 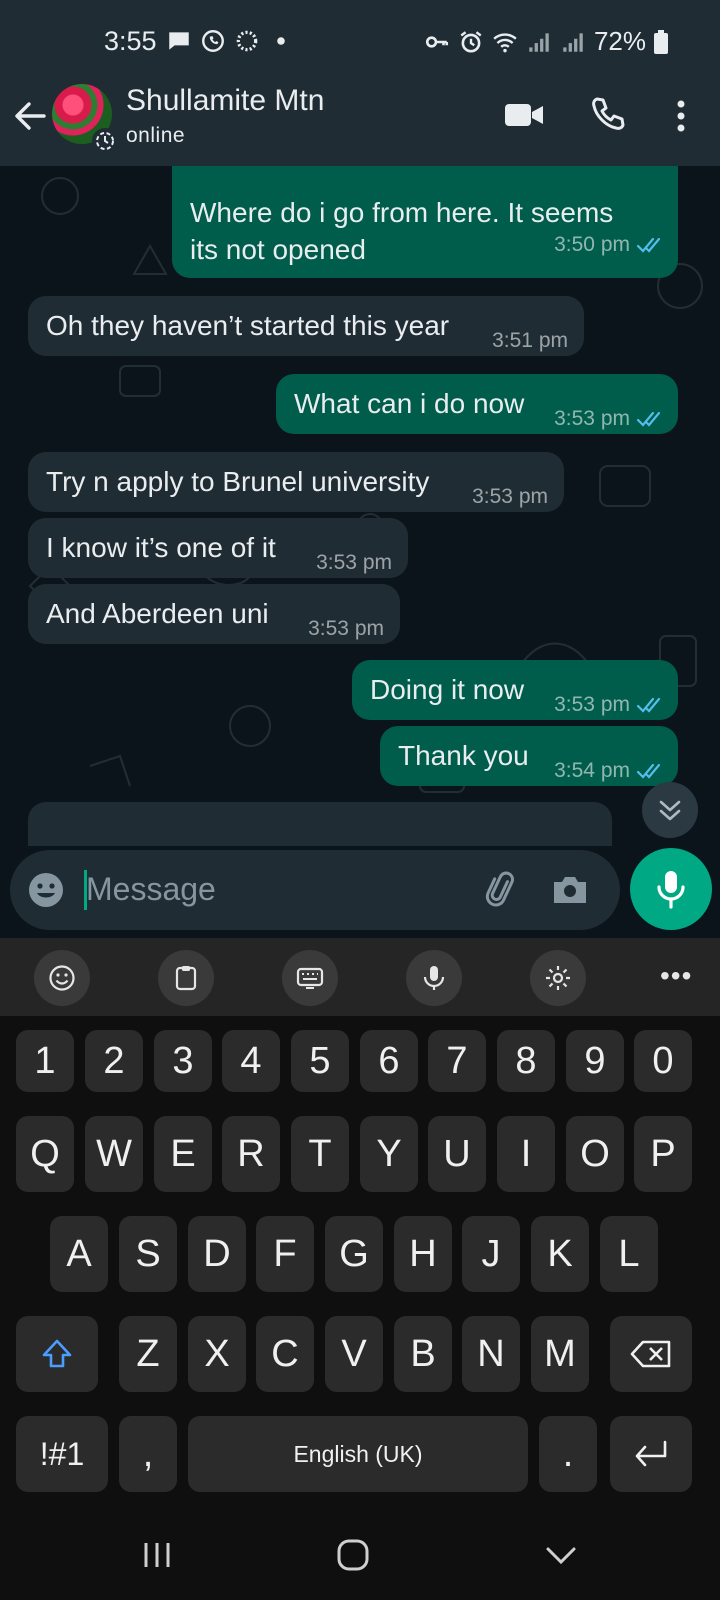 I want to click on keyboard-settings-button, so click(x=558, y=978).